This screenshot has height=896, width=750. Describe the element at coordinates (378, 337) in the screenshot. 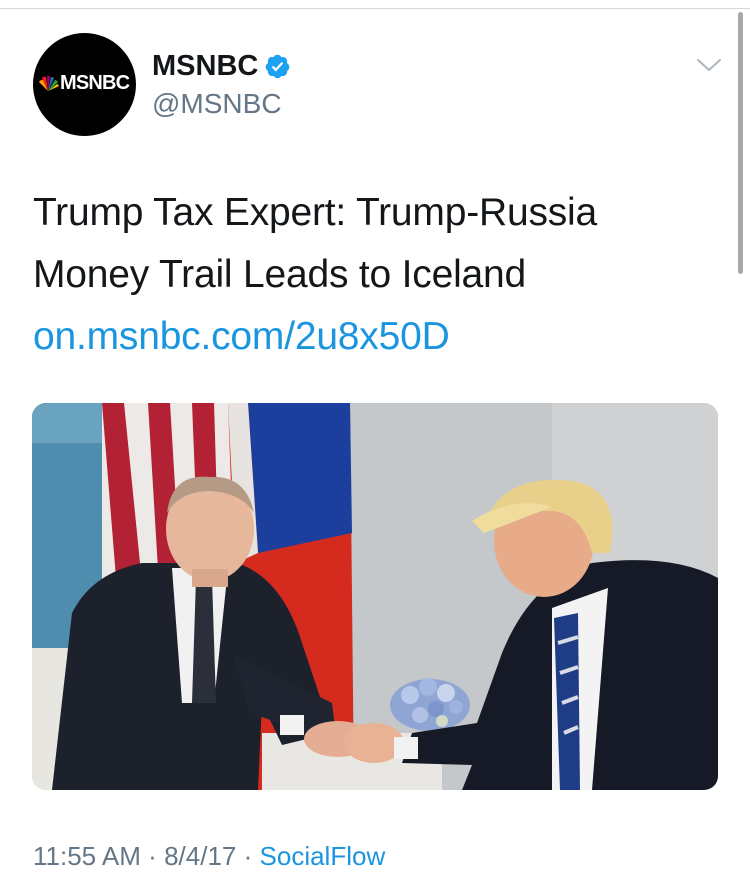

I see `tweet-link: on.msnbc.com/2u8x50D` at that location.